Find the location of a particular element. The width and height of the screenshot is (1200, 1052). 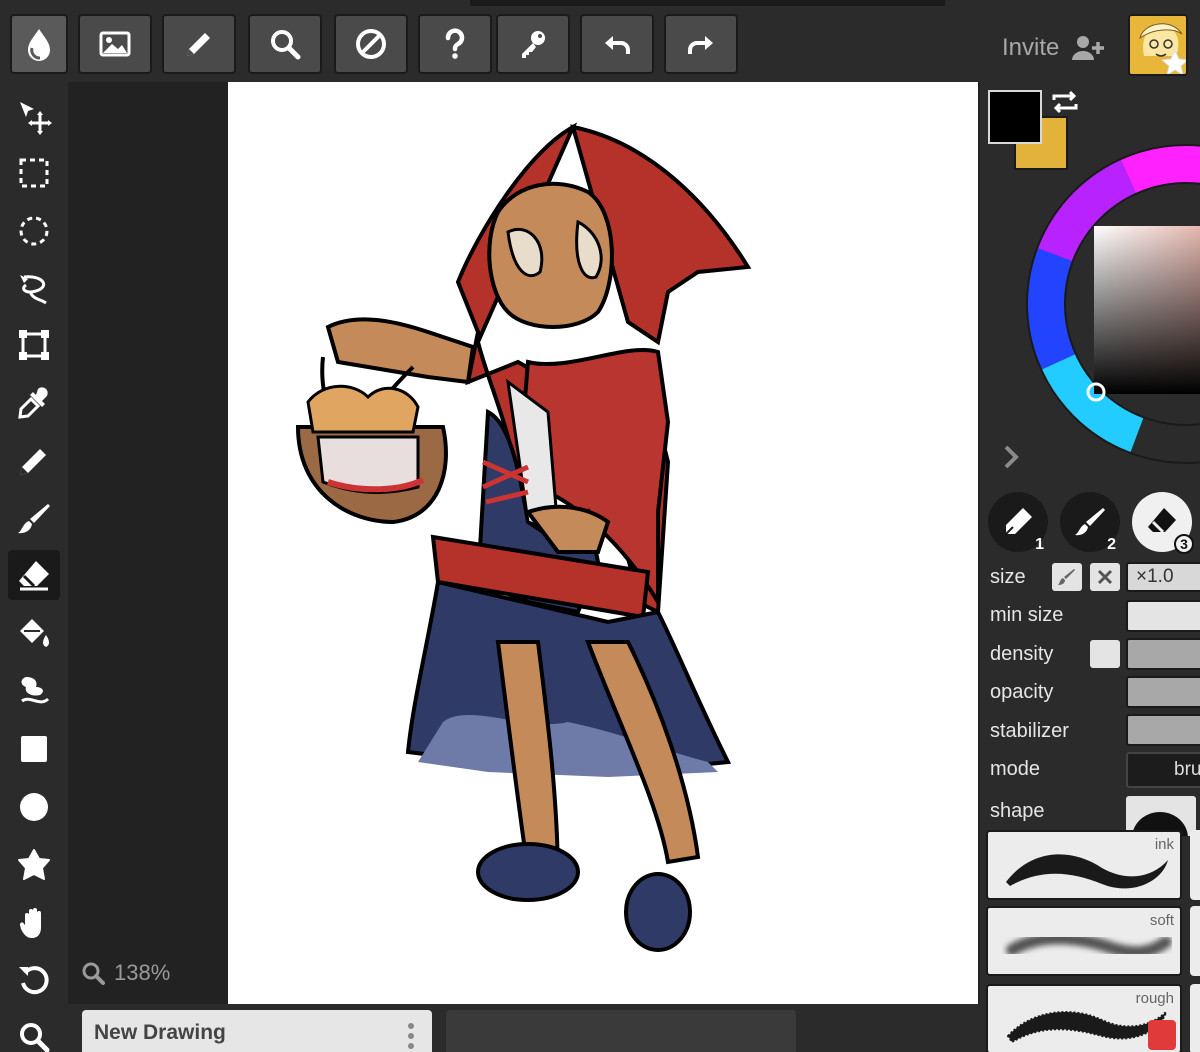

pencil-icon is located at coordinates (33, 462).